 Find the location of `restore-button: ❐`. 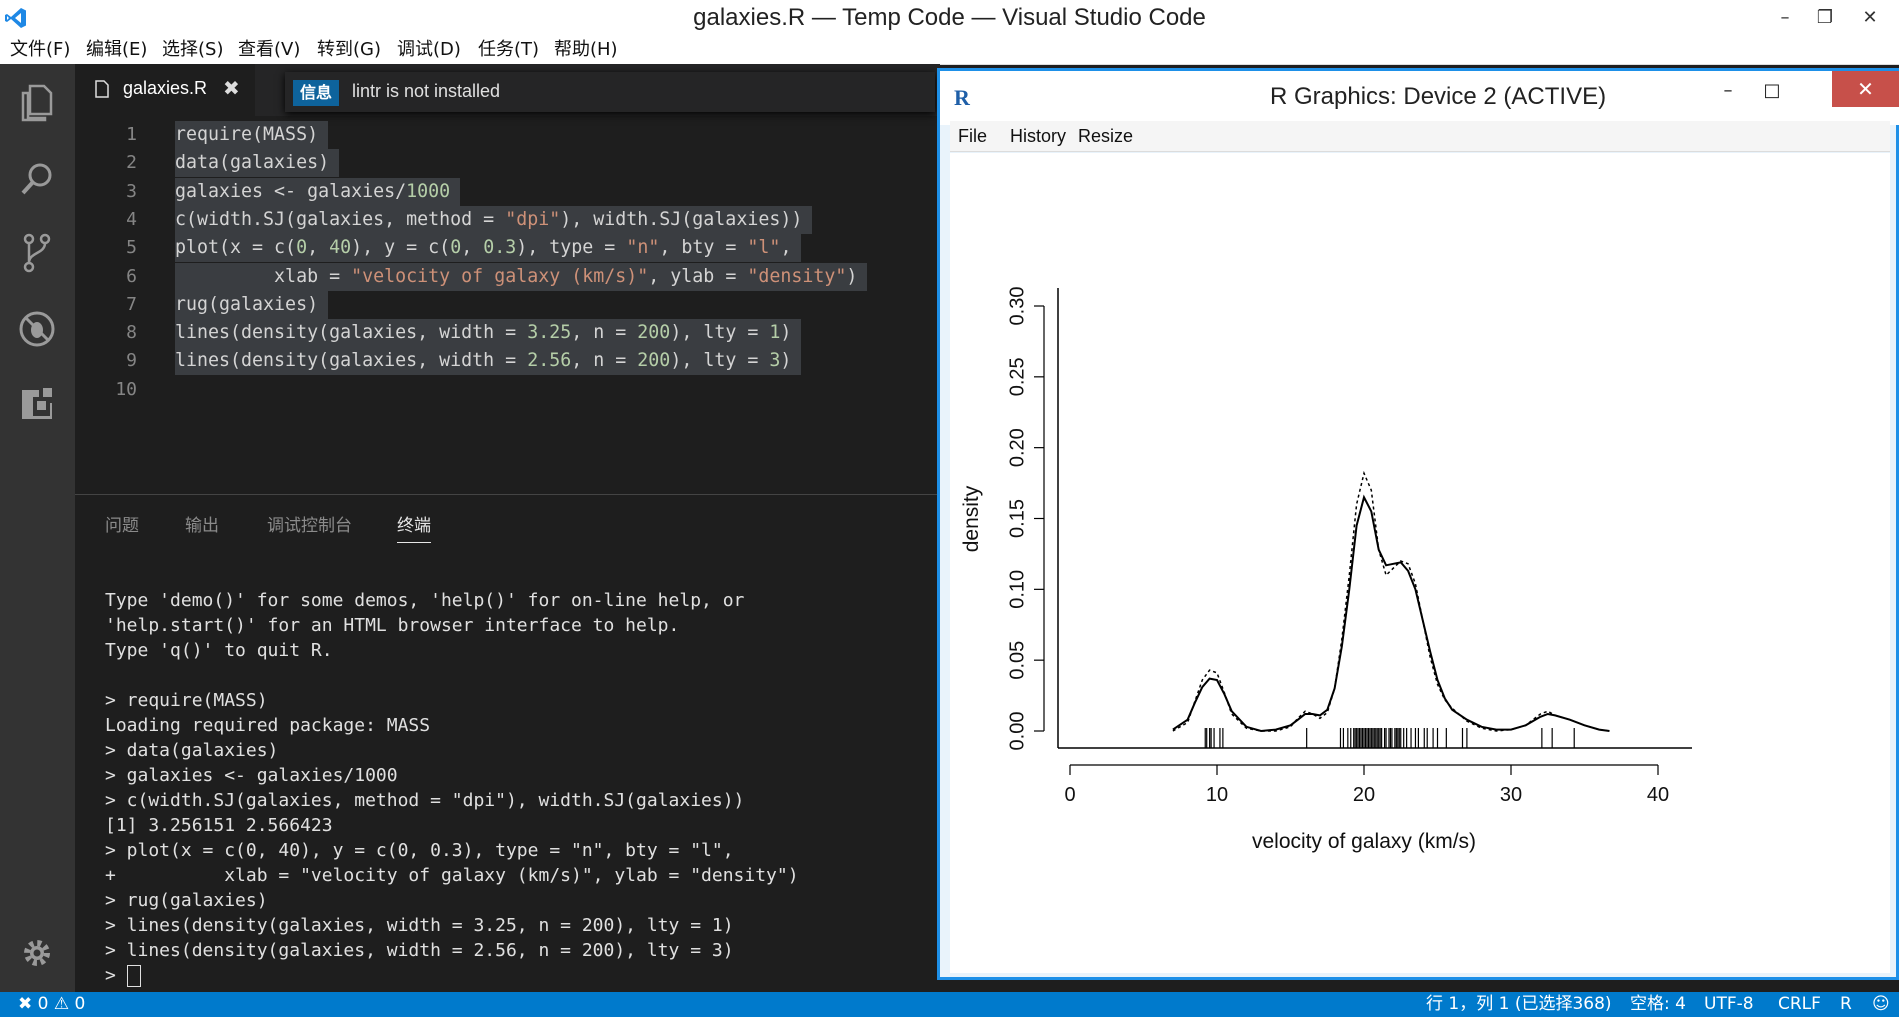

restore-button: ❐ is located at coordinates (1825, 18).